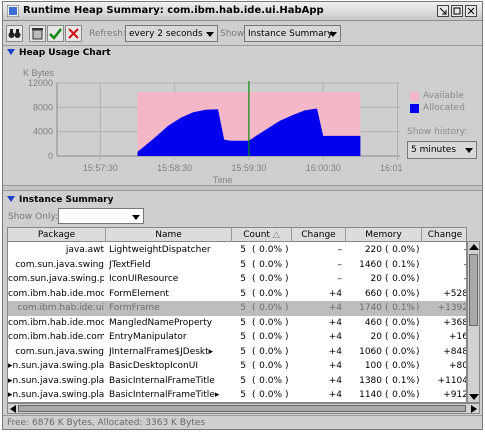 This screenshot has height=432, width=485. What do you see at coordinates (56, 395) in the screenshot?
I see `cell-package: ▸n.sun.java.swing.plaf.basic` at bounding box center [56, 395].